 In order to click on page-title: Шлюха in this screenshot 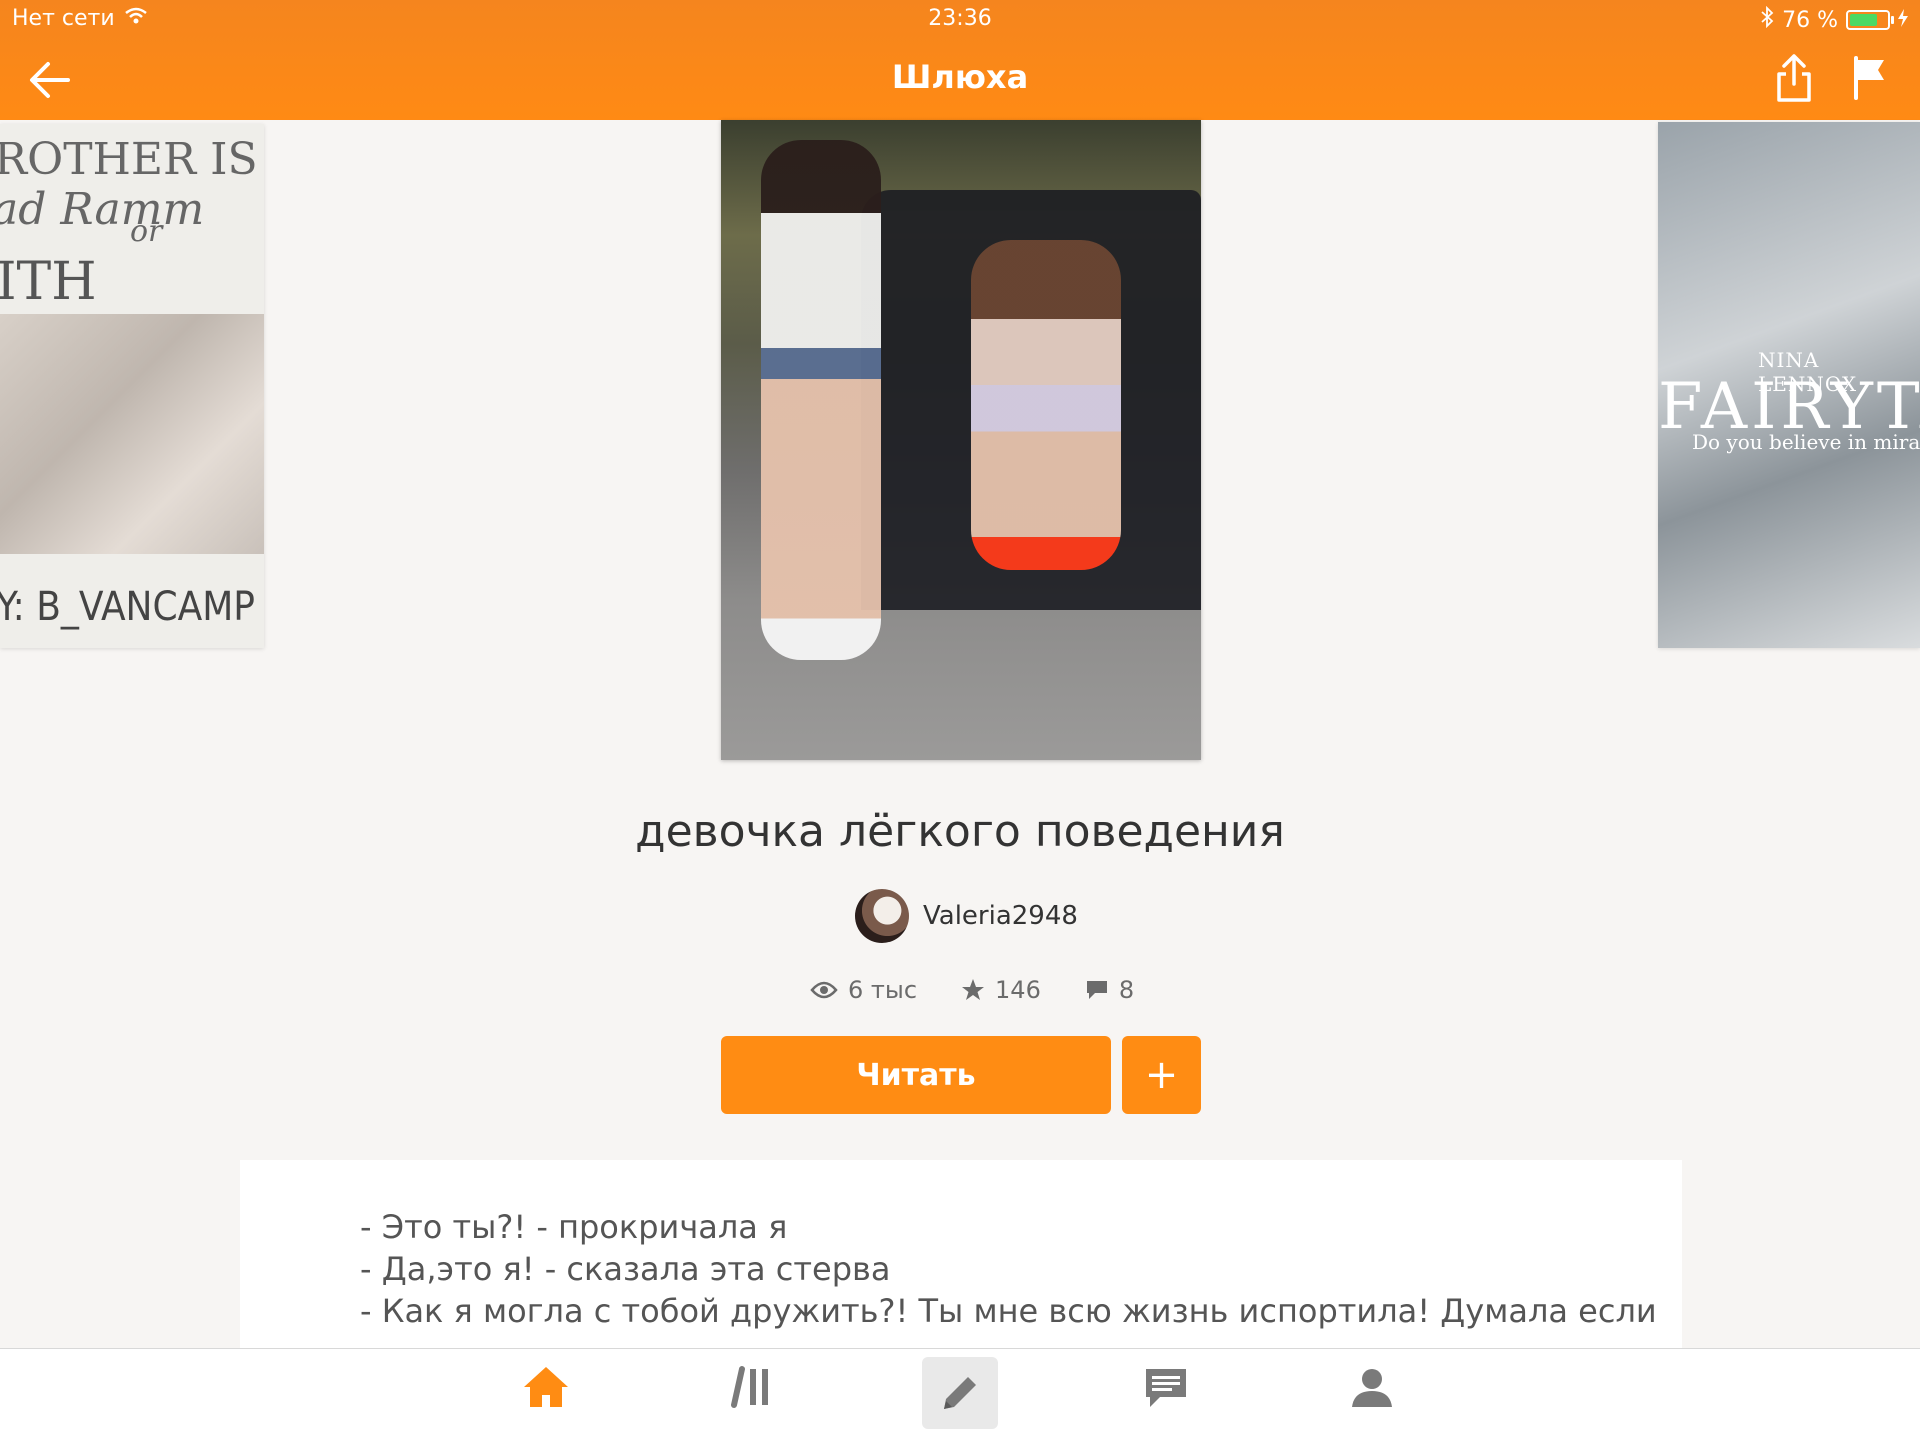, I will do `click(960, 77)`.